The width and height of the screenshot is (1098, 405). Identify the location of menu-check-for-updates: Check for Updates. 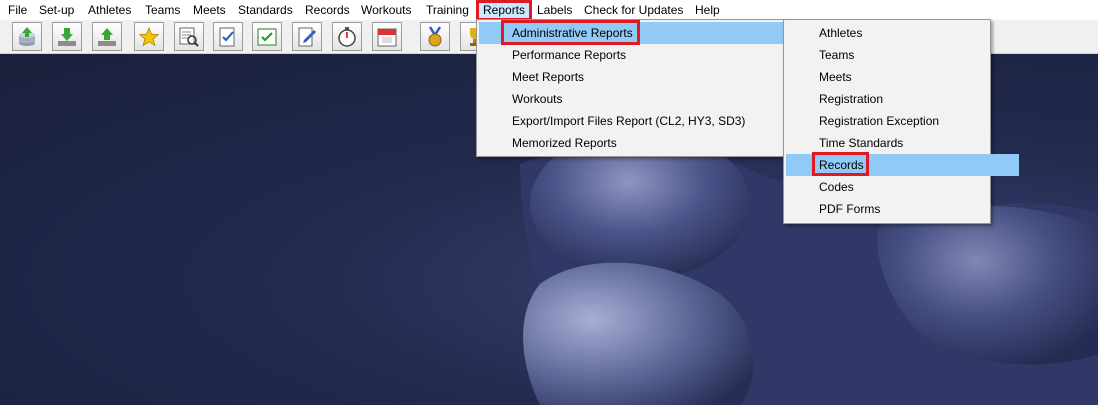
(633, 10).